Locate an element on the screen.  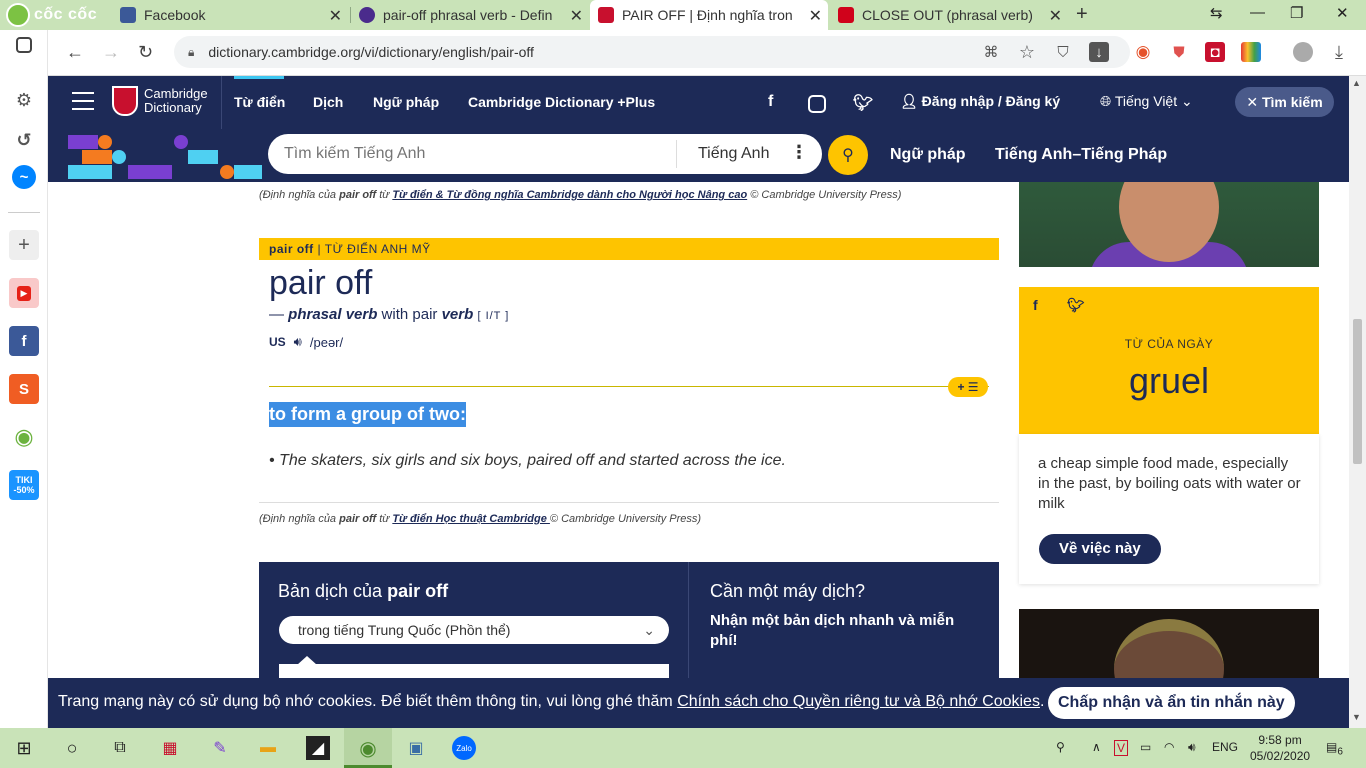
coccoc-menu-button: cốc cốc is located at coordinates (55, 15).